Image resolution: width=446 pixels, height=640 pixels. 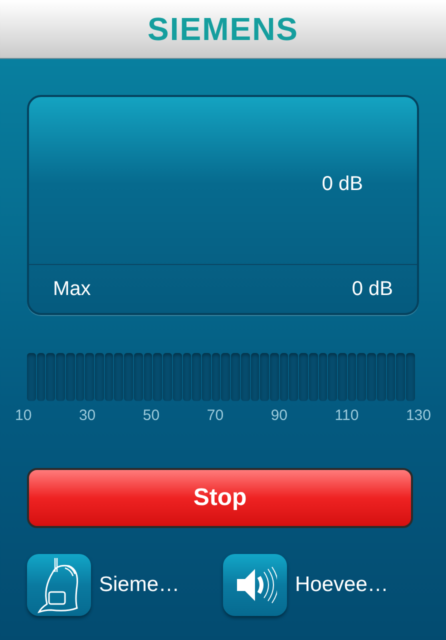 I want to click on scale-label: 10, so click(x=23, y=415).